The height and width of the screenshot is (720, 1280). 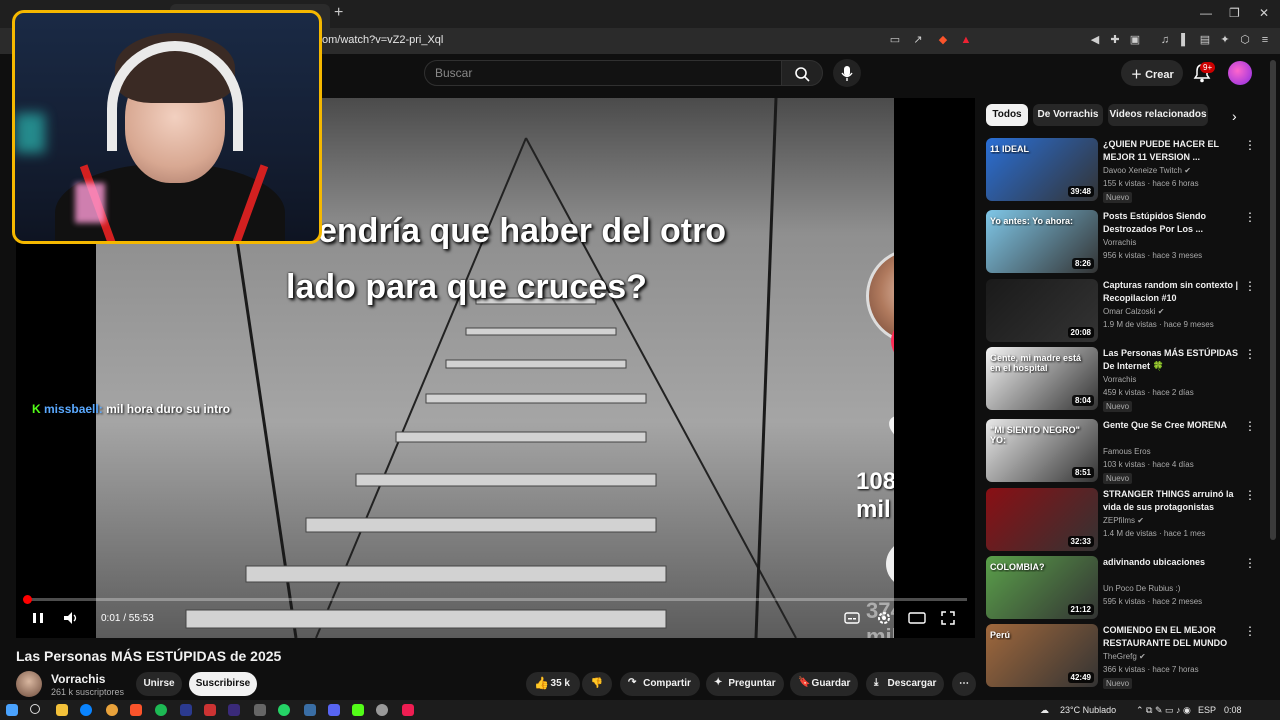 What do you see at coordinates (38, 619) in the screenshot?
I see `pause-button` at bounding box center [38, 619].